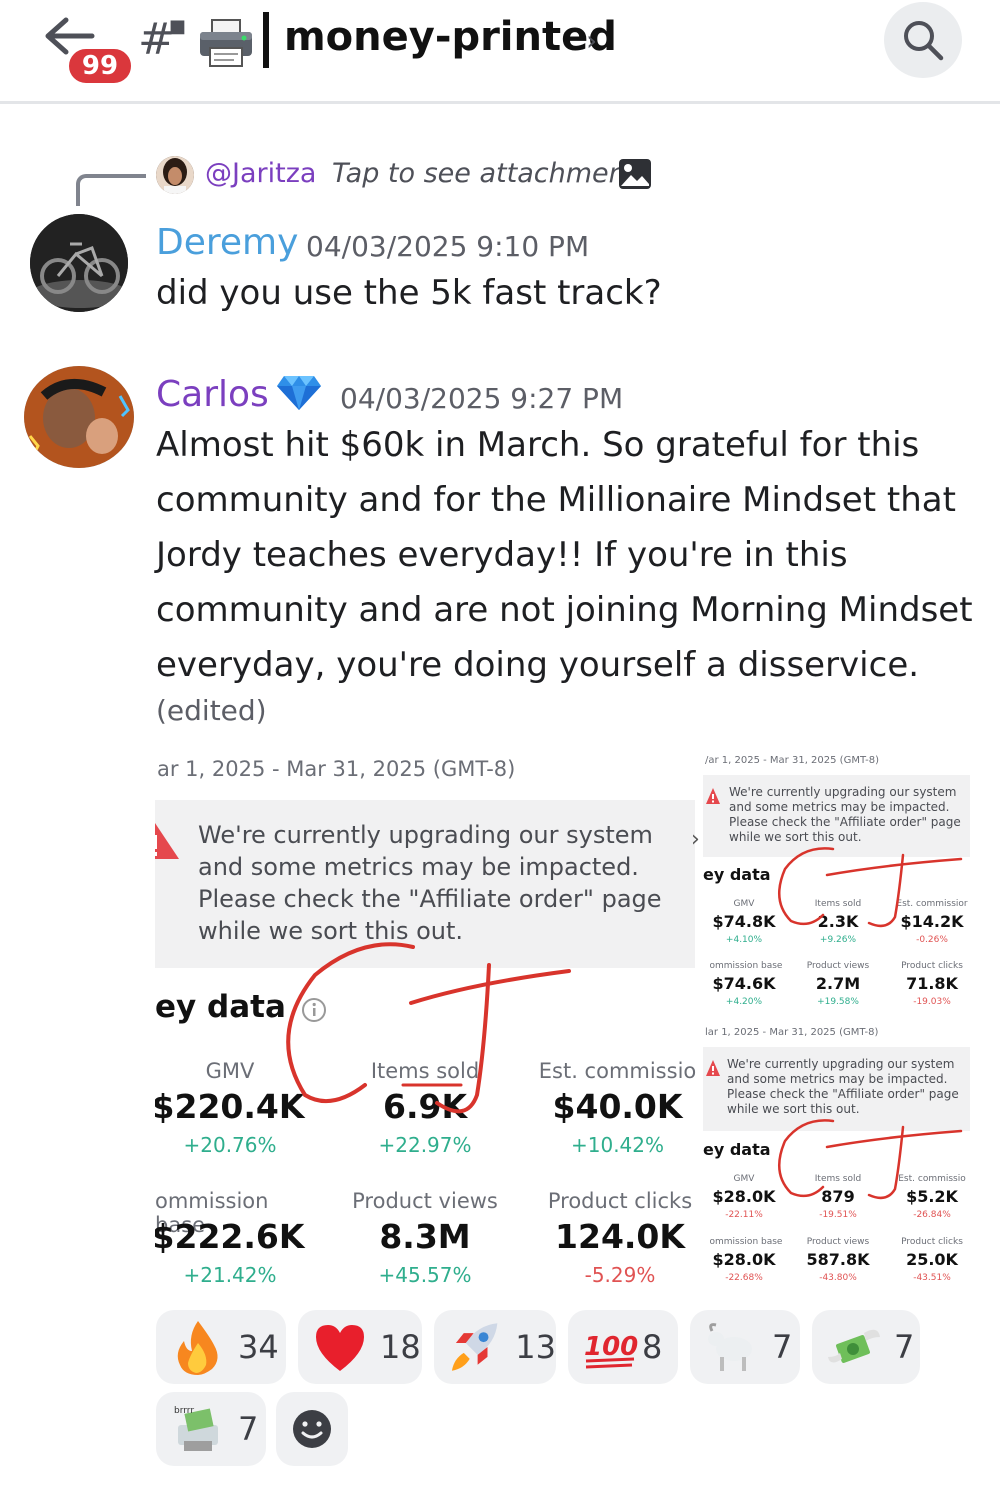 Image resolution: width=1000 pixels, height=1500 pixels. I want to click on metric-value: 124.0K, so click(620, 1236).